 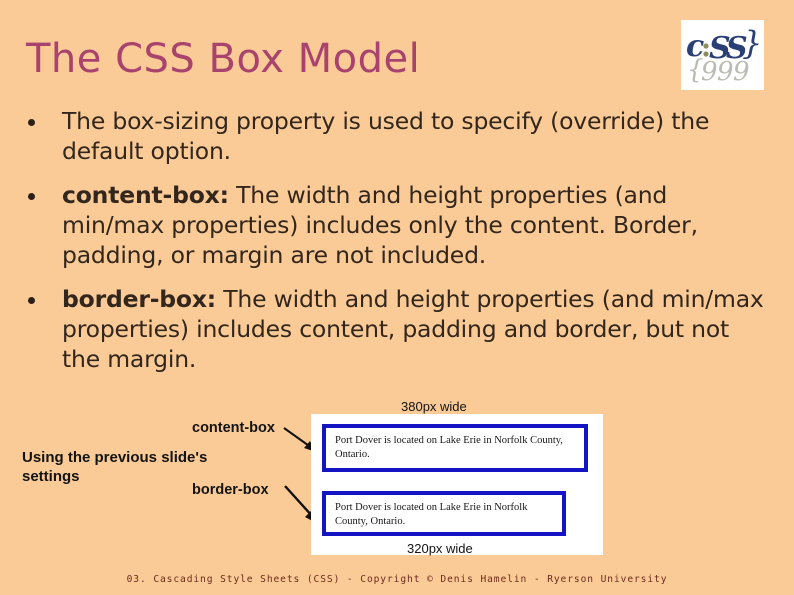 What do you see at coordinates (134, 299) in the screenshot?
I see `bullet-keyword: border-box` at bounding box center [134, 299].